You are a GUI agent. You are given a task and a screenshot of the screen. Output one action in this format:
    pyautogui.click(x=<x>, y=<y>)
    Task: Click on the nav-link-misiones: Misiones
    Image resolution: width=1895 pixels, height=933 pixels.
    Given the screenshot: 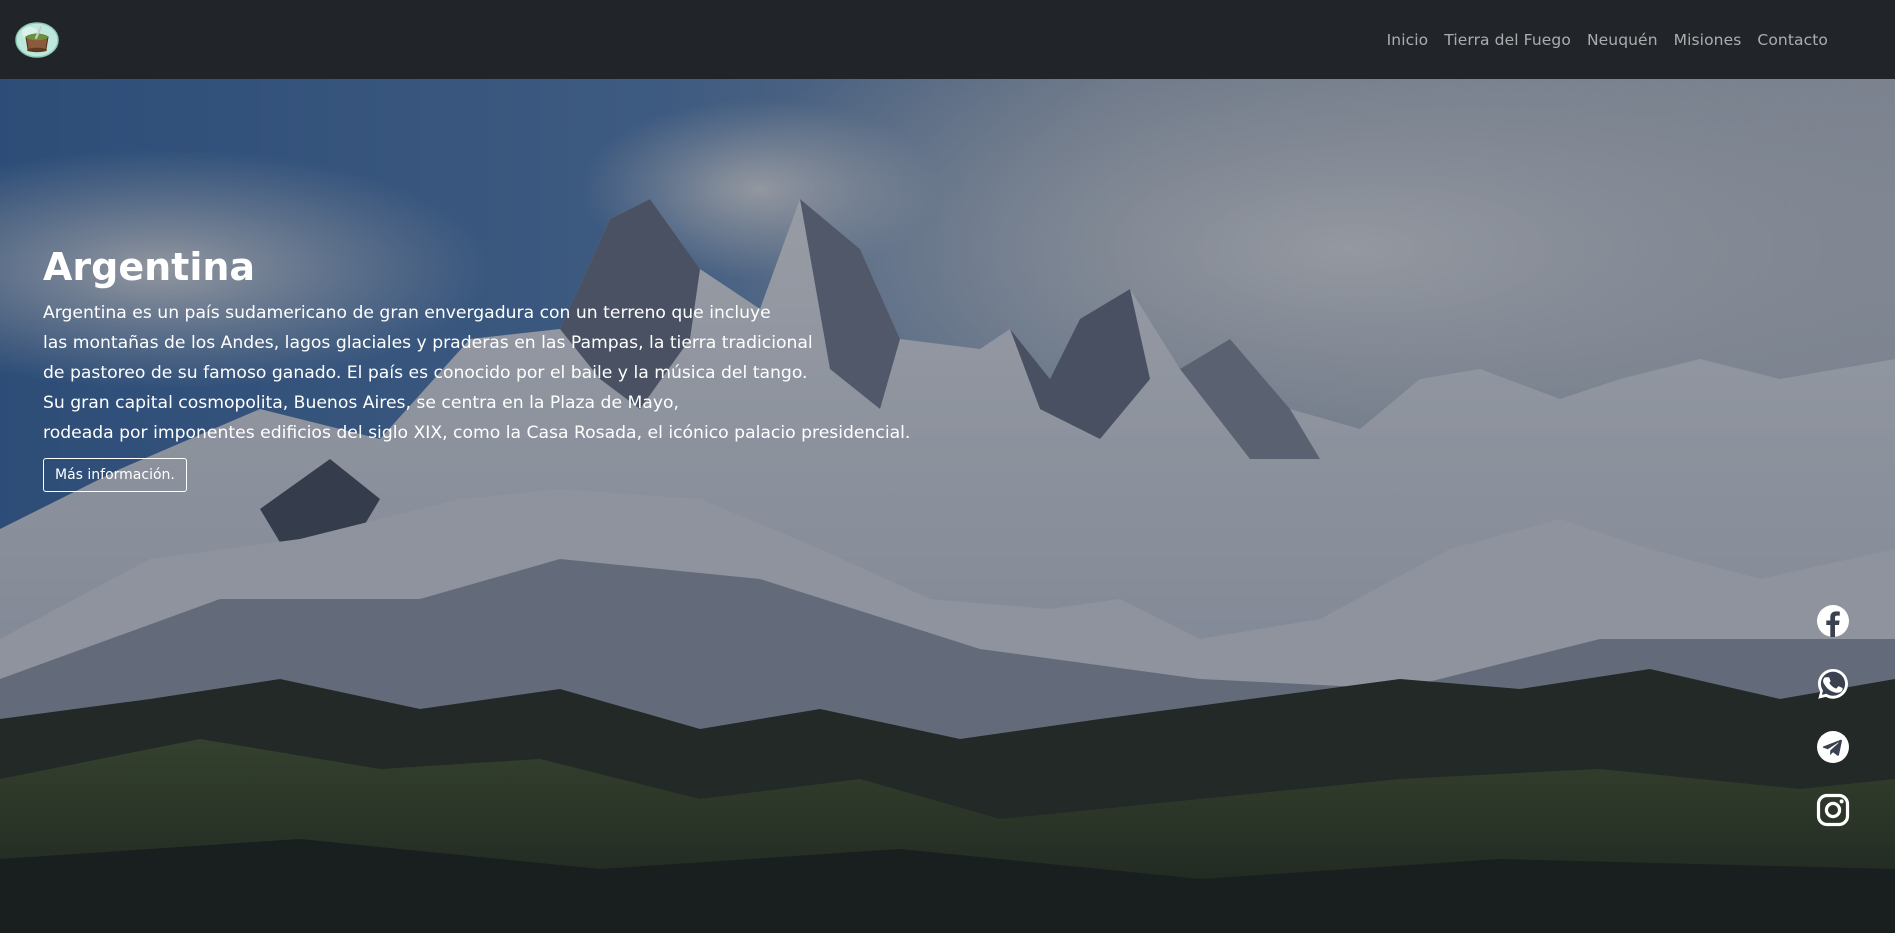 What is the action you would take?
    pyautogui.click(x=1708, y=40)
    